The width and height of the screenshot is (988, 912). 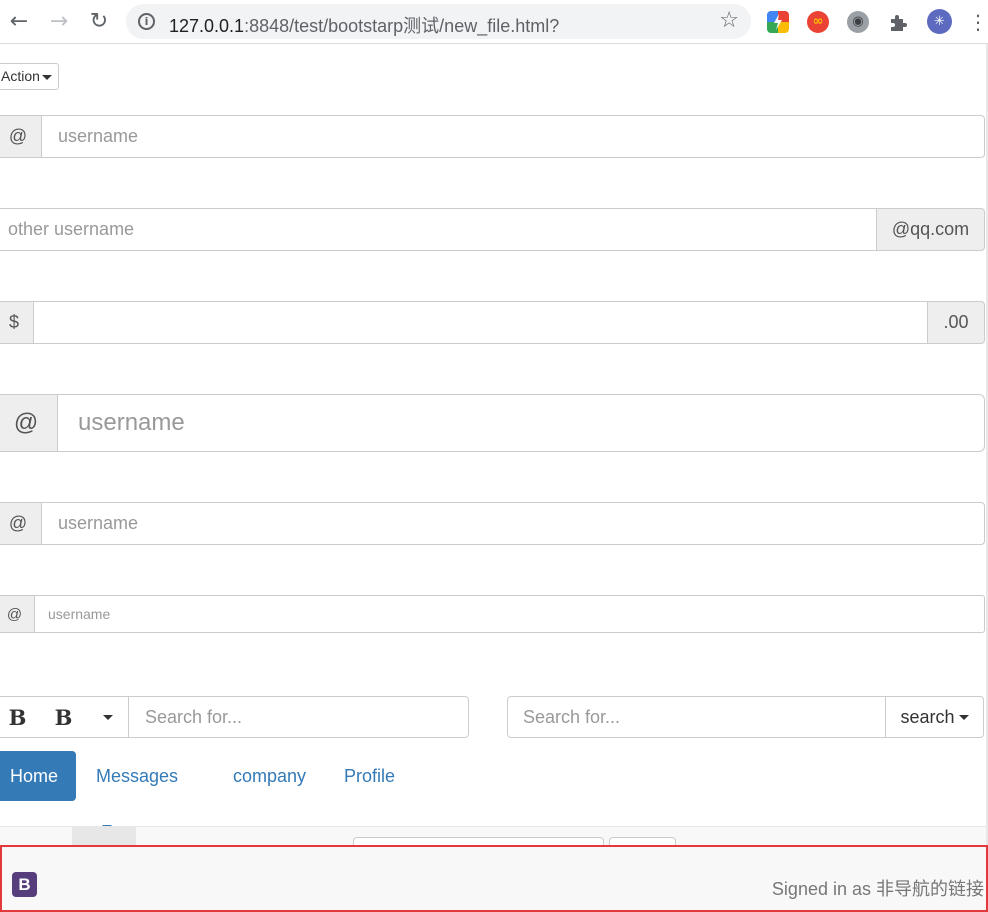 I want to click on bookmark-star-icon: ☆, so click(x=729, y=20).